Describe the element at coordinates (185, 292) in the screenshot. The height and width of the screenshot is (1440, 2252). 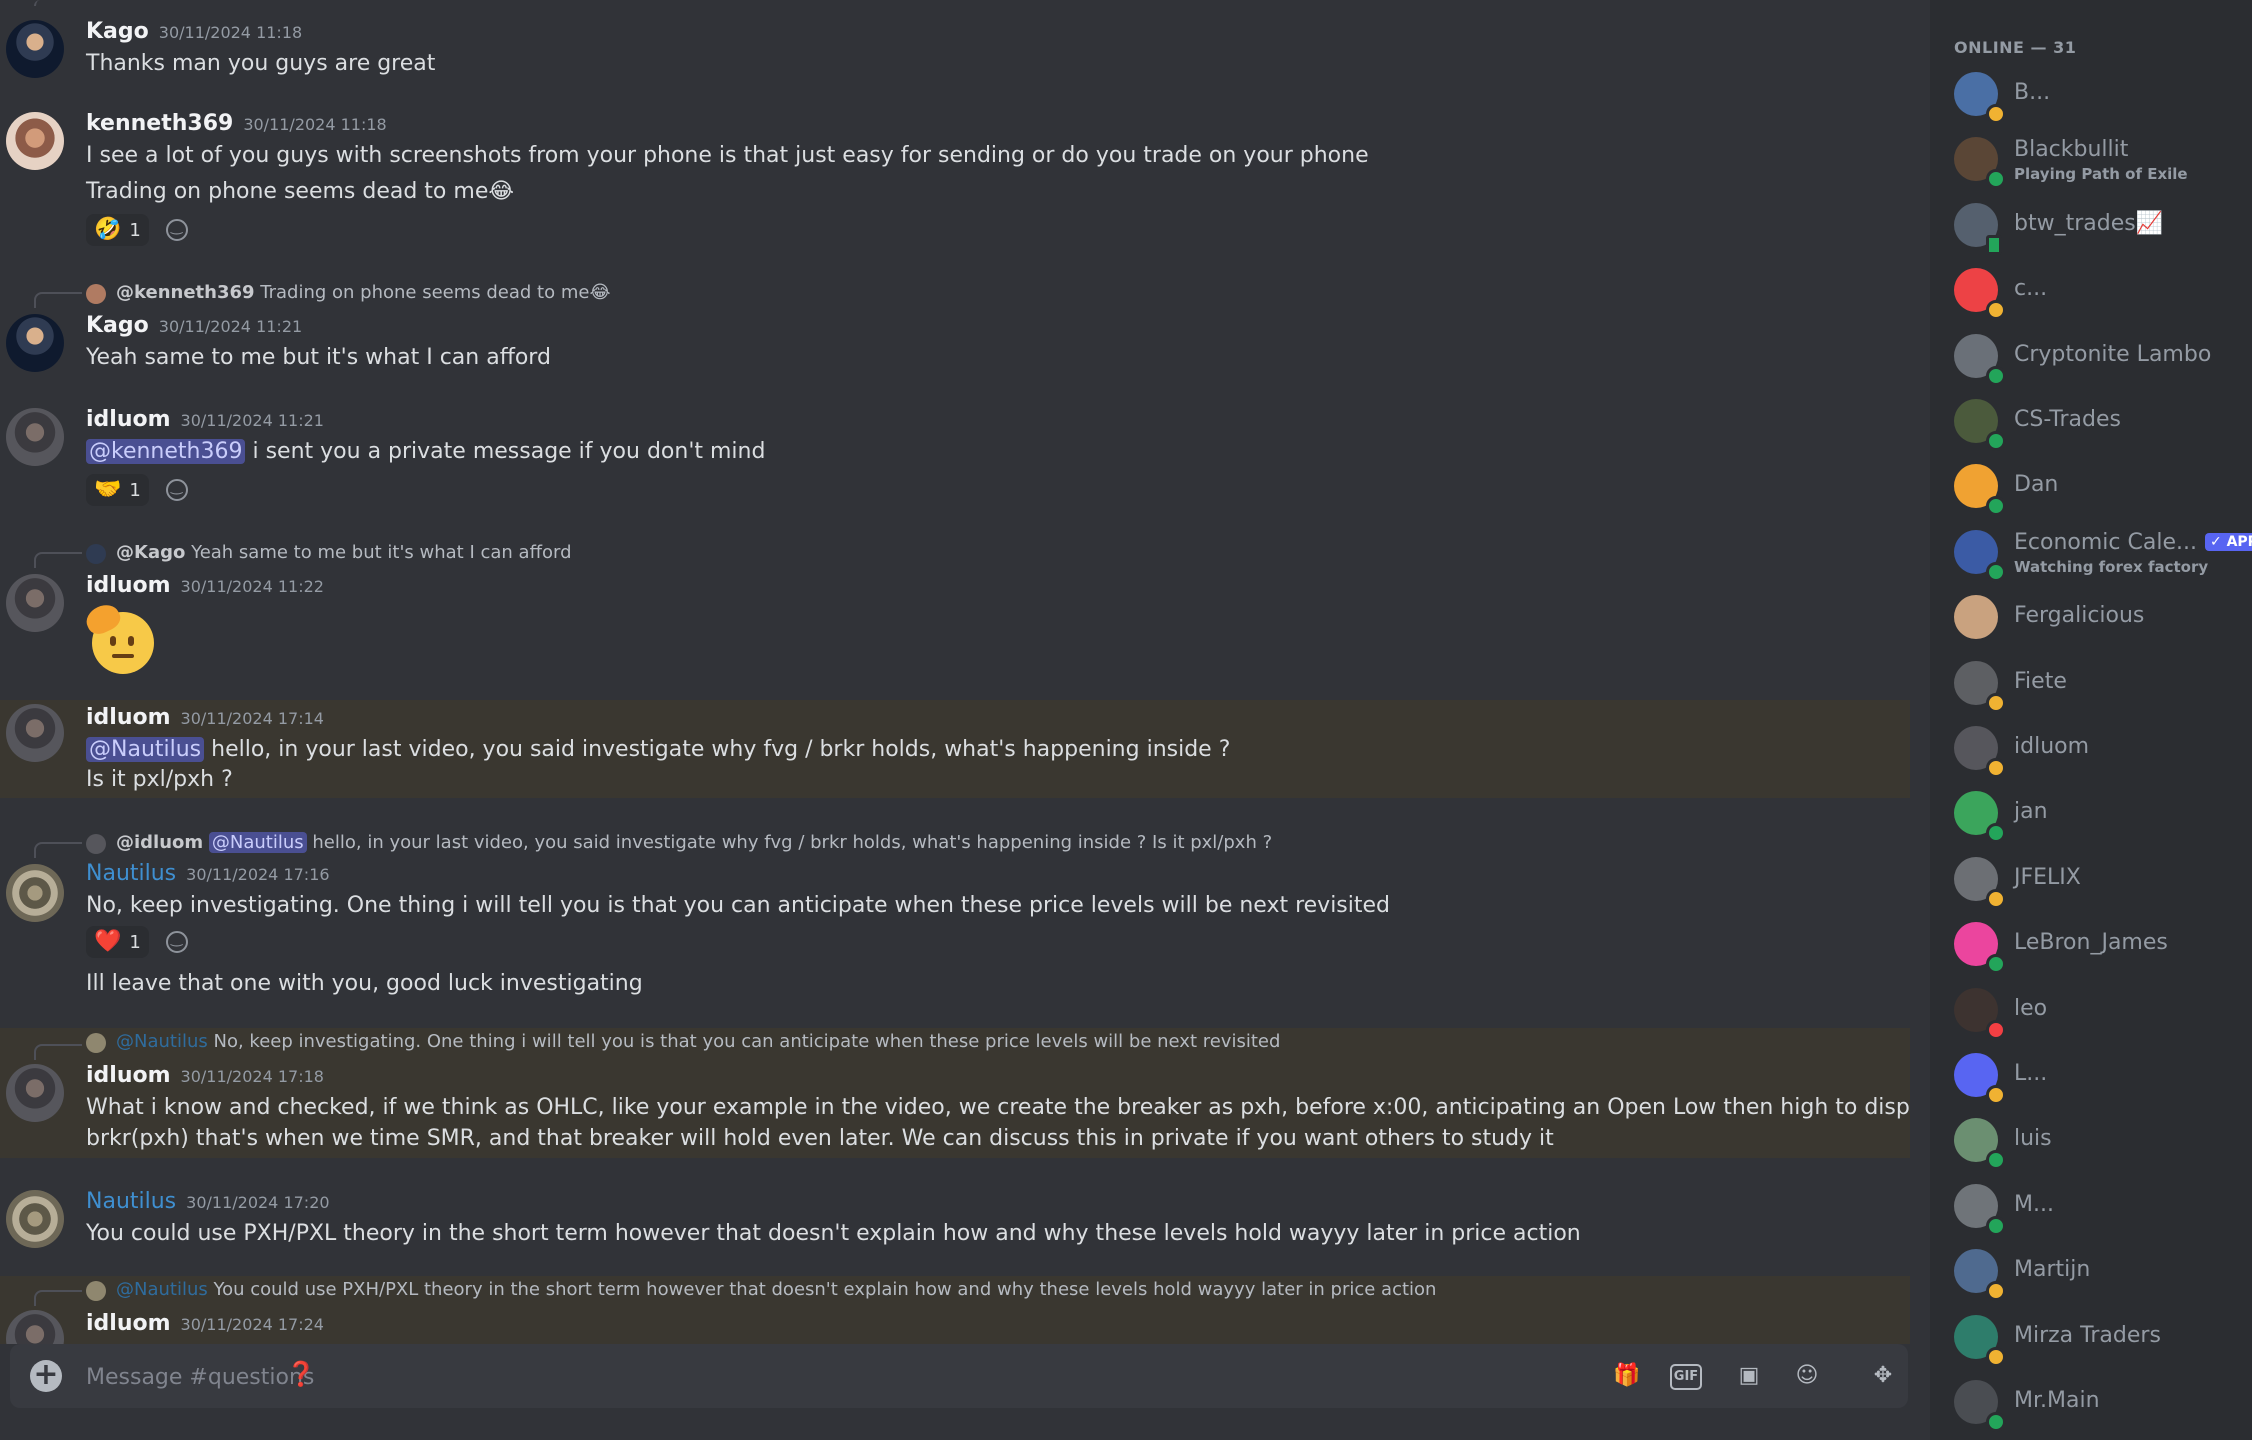
I see `reply-author: @kenneth369` at that location.